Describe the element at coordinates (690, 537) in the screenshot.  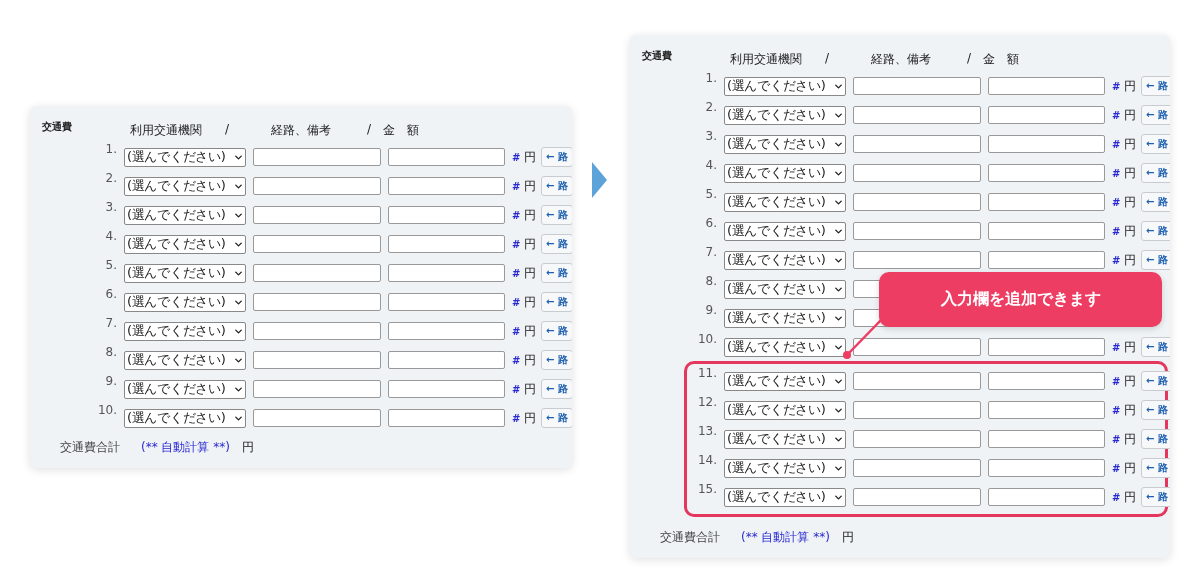
I see `total-label: 交通費合計` at that location.